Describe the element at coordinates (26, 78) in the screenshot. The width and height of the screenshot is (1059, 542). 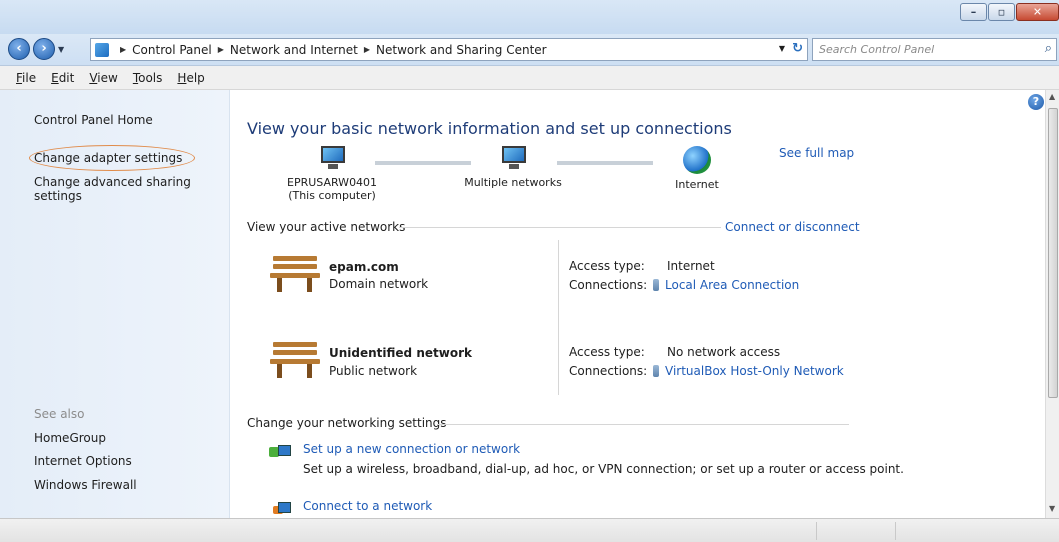
I see `menu-file: File` at that location.